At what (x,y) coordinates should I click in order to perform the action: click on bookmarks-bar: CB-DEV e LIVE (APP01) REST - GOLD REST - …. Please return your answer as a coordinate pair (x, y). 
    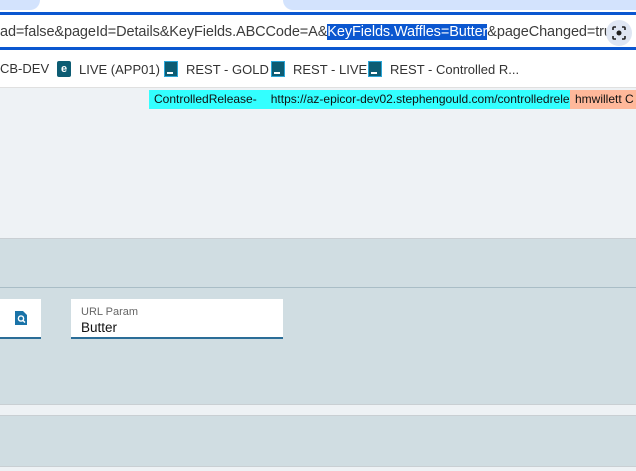
    Looking at the image, I should click on (318, 69).